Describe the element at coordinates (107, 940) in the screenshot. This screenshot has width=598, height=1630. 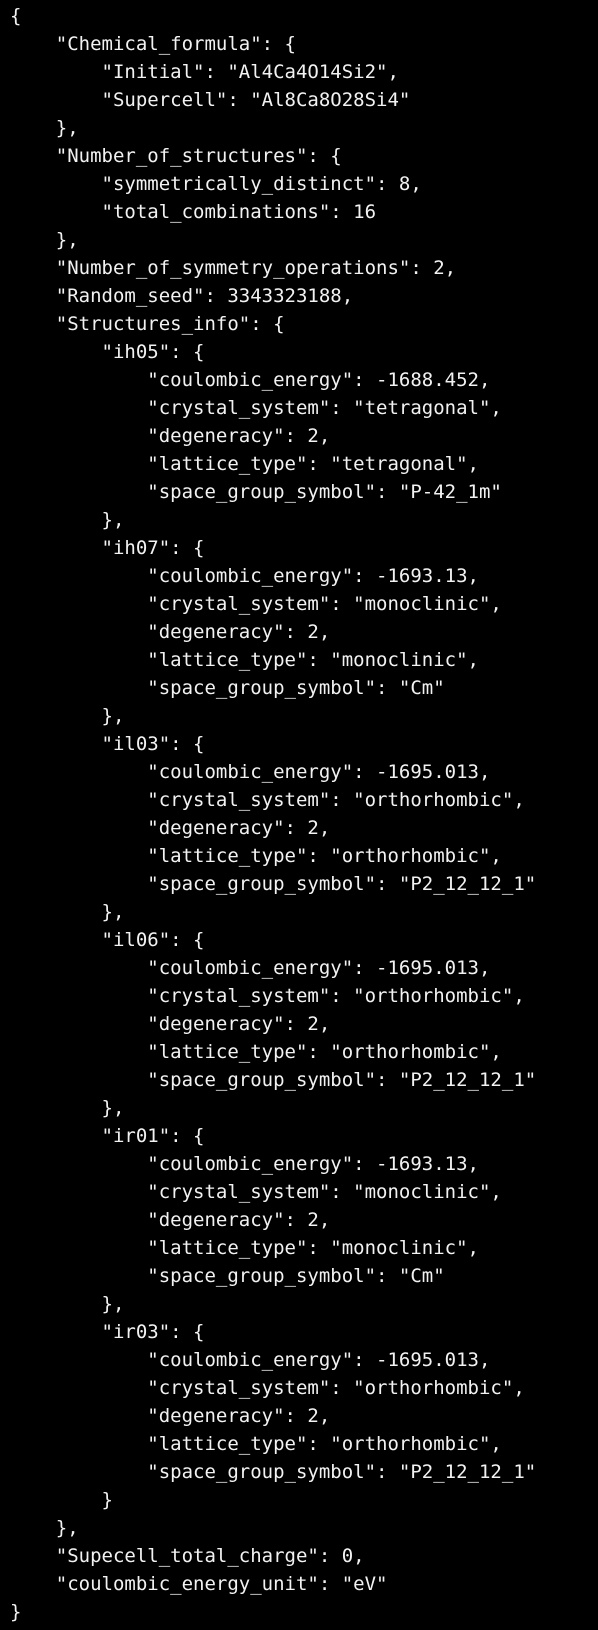
I see `json-line: "il06": {` at that location.